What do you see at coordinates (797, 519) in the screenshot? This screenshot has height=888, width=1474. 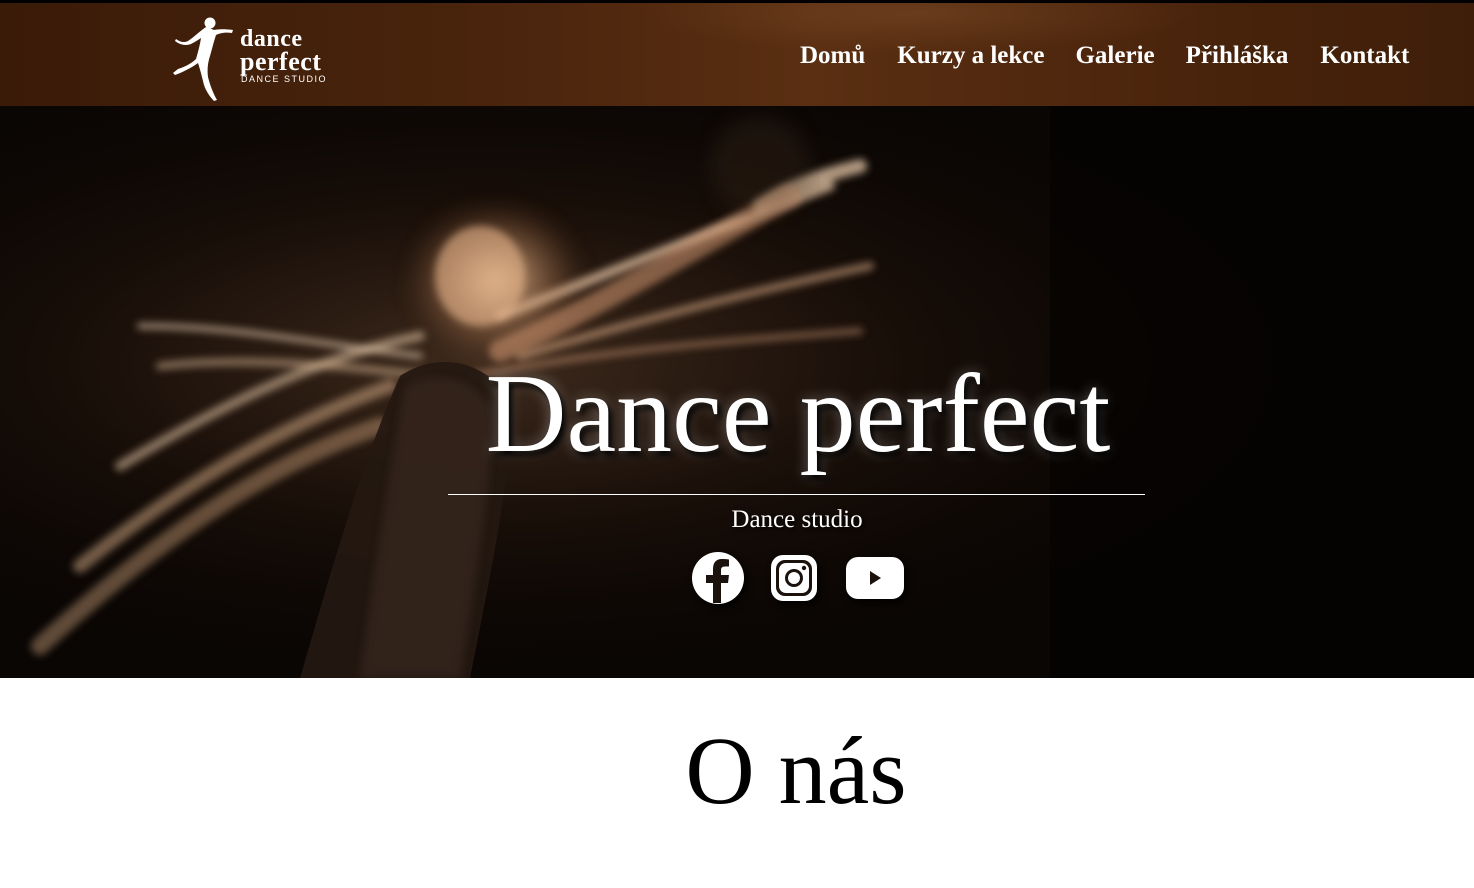 I see `hero-subtitle: Dance studio` at bounding box center [797, 519].